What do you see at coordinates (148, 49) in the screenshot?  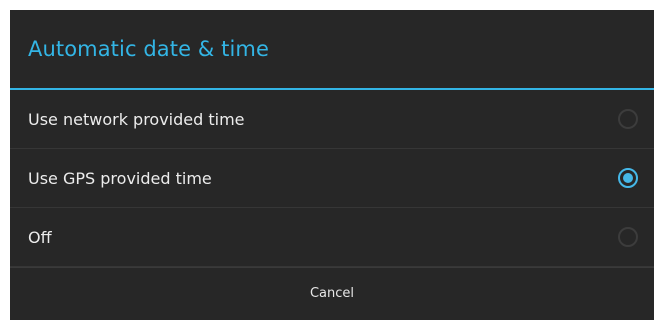 I see `dialog-title: Automatic date & time` at bounding box center [148, 49].